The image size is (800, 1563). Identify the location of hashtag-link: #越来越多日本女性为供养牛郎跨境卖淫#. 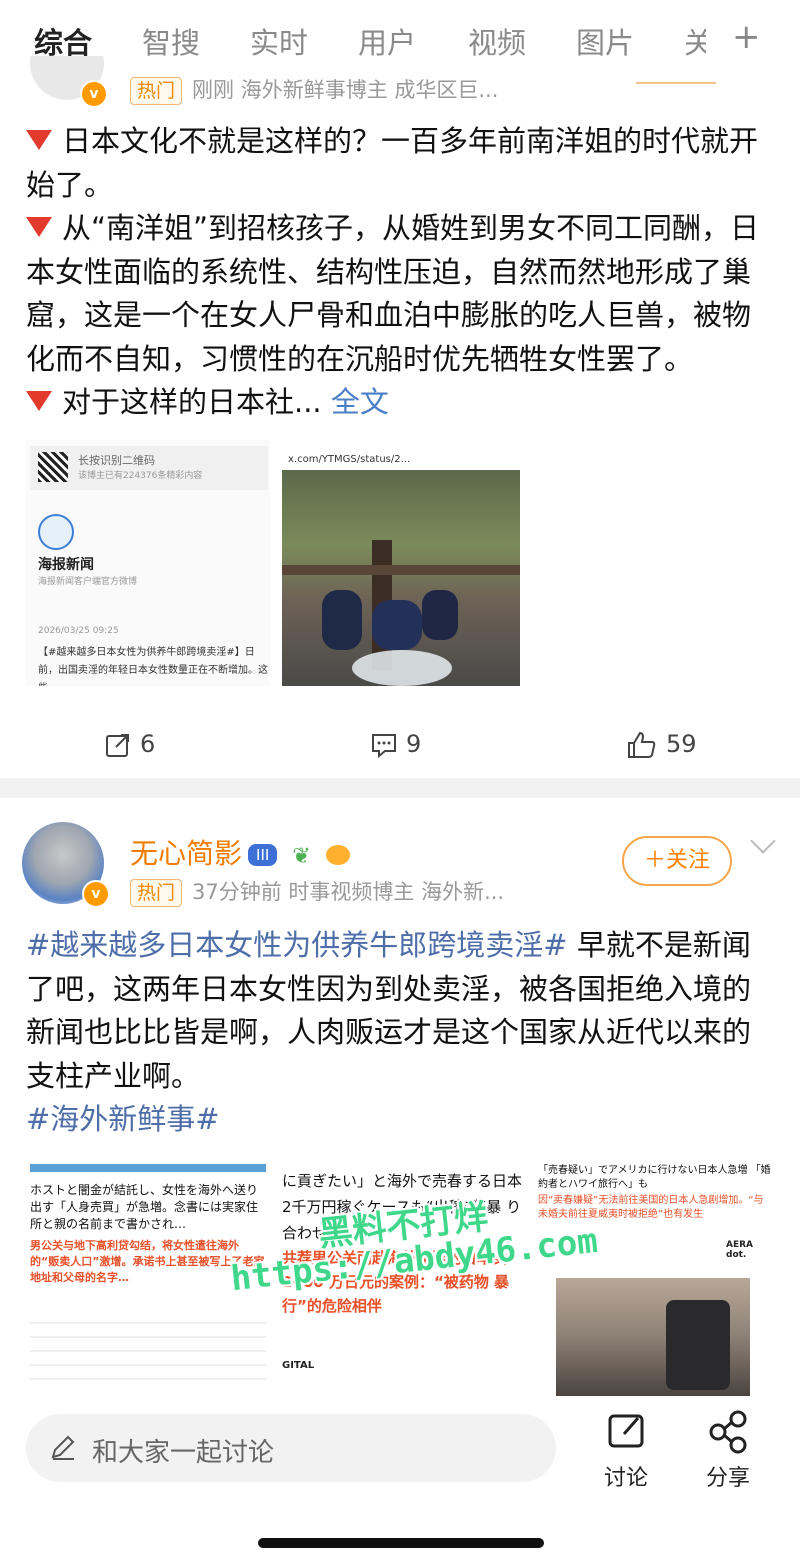
(297, 945).